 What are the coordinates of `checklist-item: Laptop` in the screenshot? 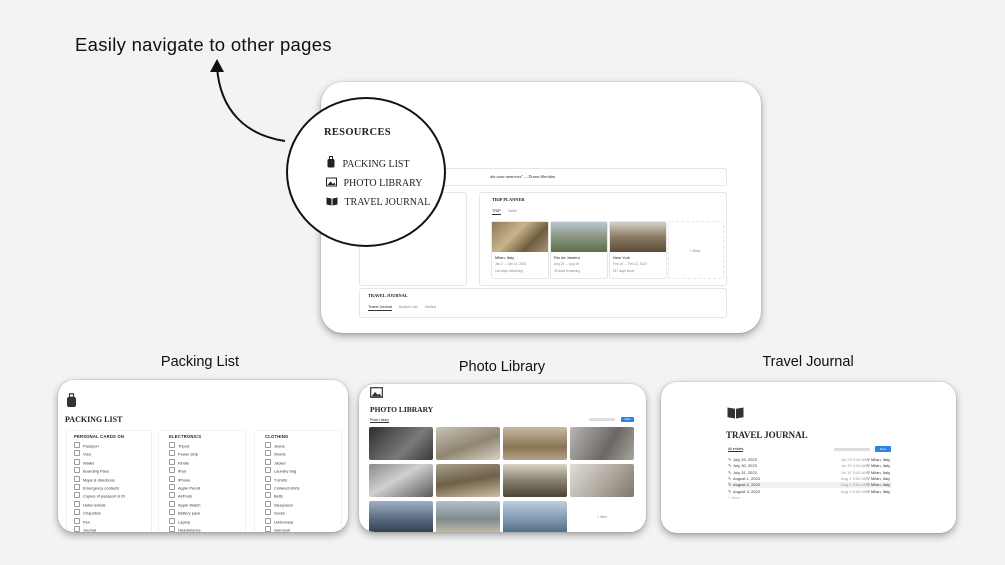 It's located at (208, 521).